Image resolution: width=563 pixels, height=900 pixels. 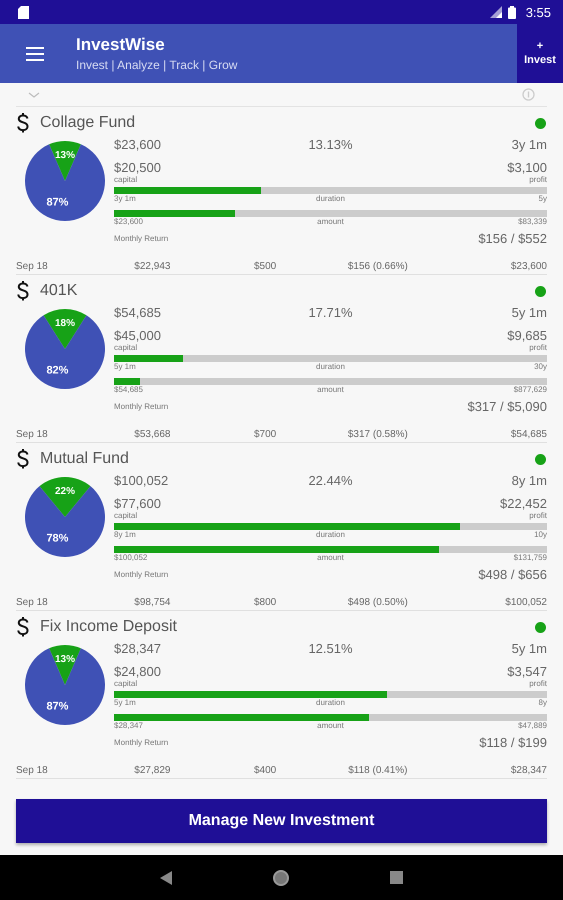 What do you see at coordinates (512, 574) in the screenshot?
I see `monthly-return: $498 / $656` at bounding box center [512, 574].